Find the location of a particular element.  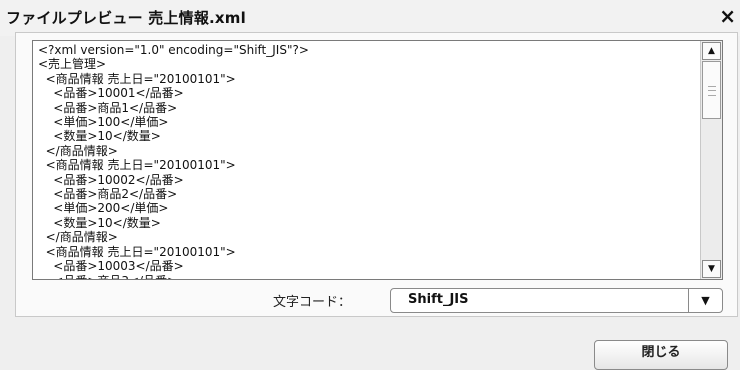

xml-line: <品番>10002</品番> is located at coordinates (111, 179).